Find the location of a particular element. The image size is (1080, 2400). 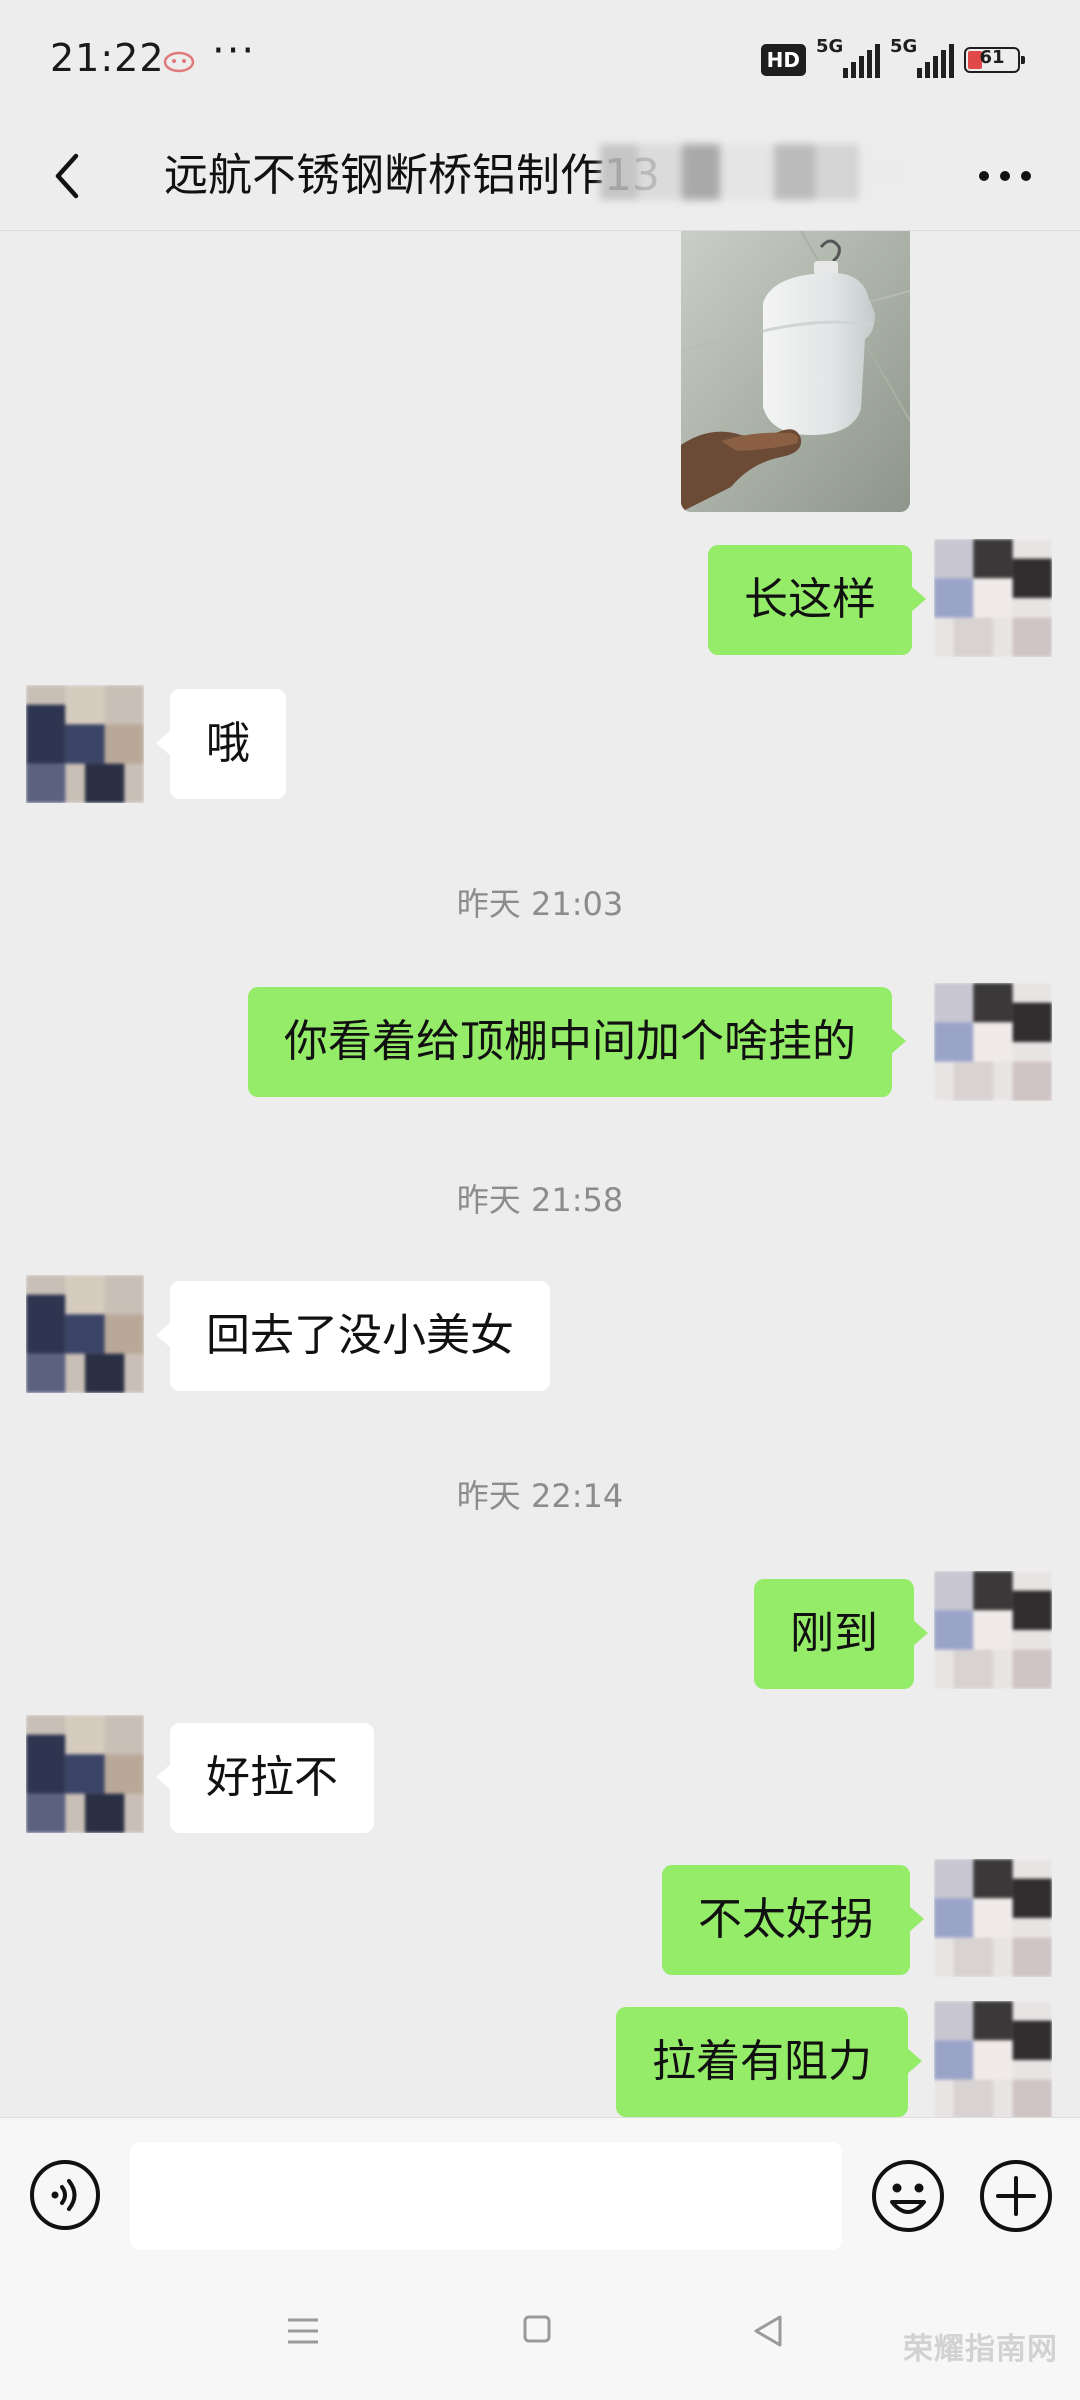

image-message is located at coordinates (795, 371).